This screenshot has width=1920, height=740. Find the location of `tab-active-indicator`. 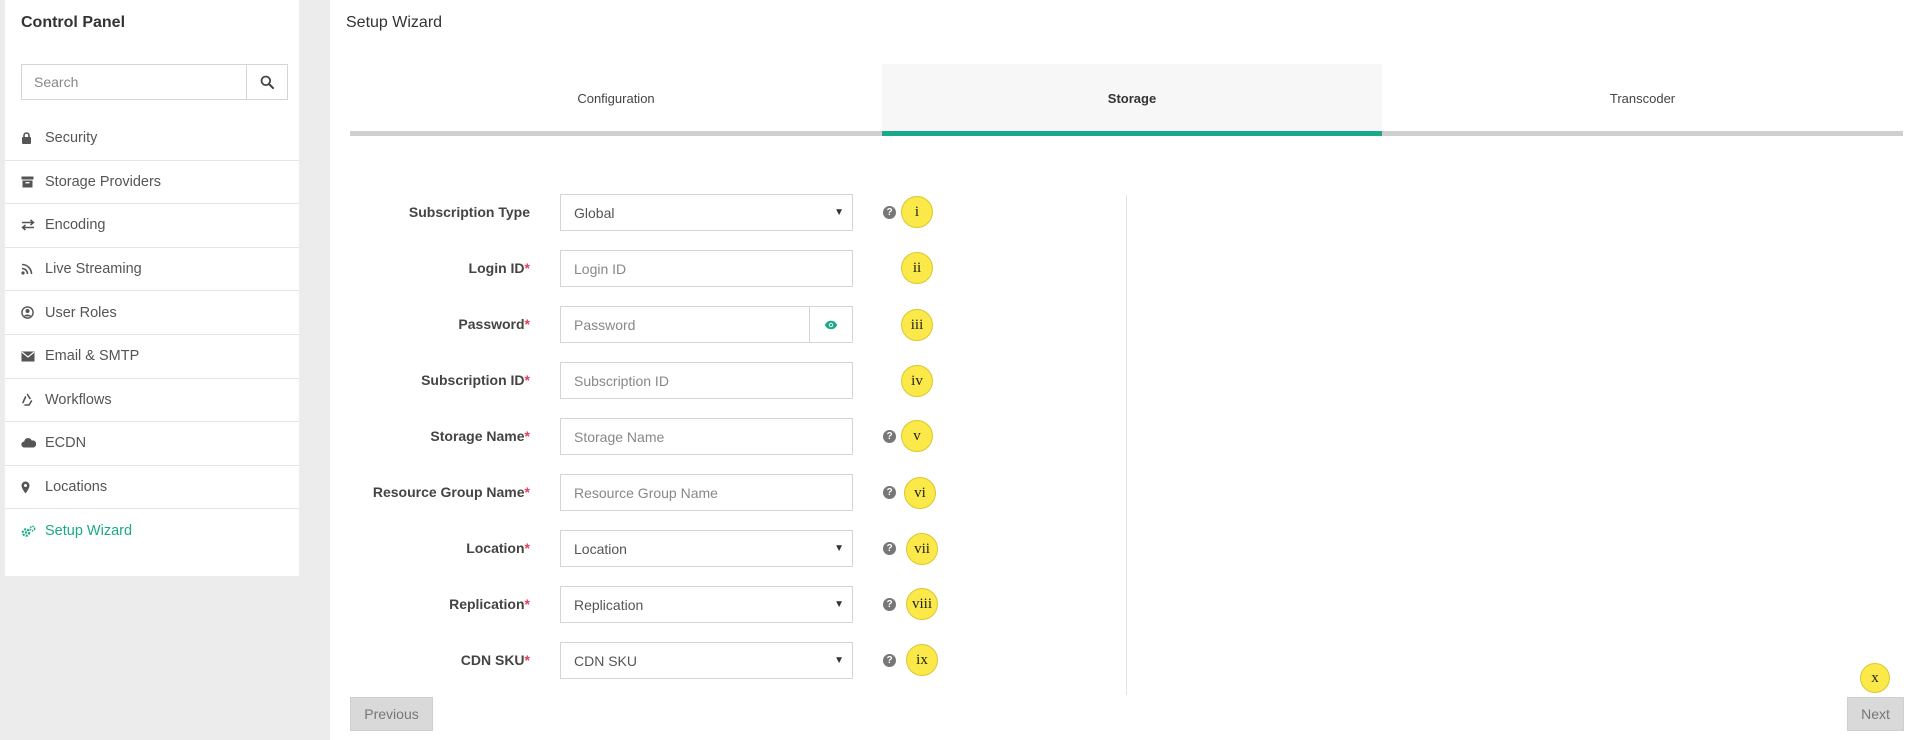

tab-active-indicator is located at coordinates (1132, 133).